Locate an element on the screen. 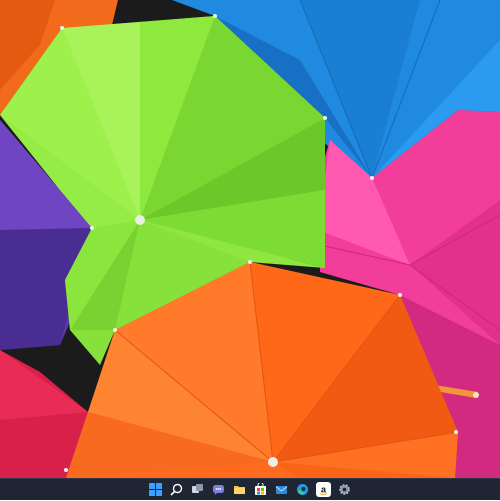 The height and width of the screenshot is (501, 500). taskbar-pinned-apps: a is located at coordinates (250, 490).